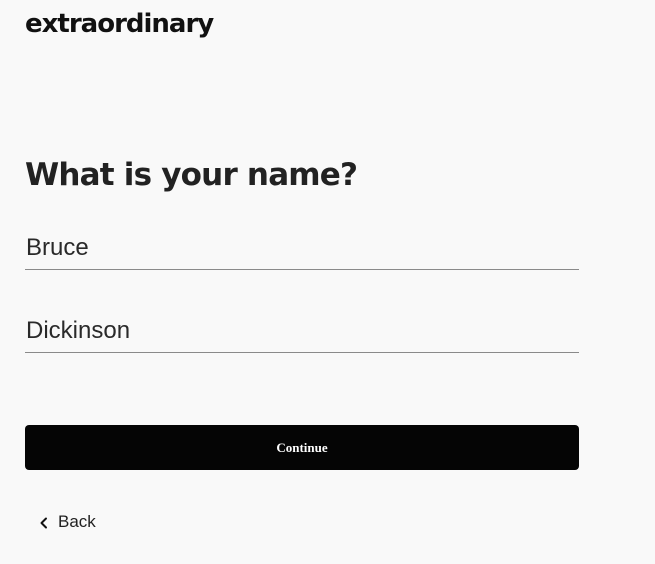 This screenshot has height=564, width=655. I want to click on back-label: Back, so click(77, 521).